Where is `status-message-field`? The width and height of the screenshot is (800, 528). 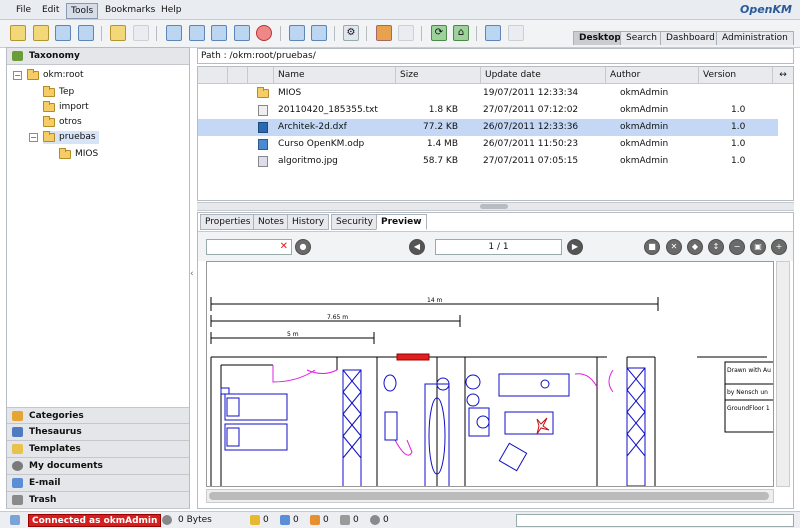
status-message-field is located at coordinates (655, 520).